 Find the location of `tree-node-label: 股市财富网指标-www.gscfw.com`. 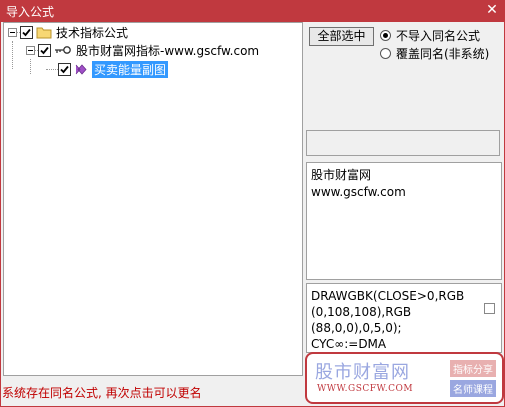

tree-node-label: 股市财富网指标-www.gscfw.com is located at coordinates (168, 50).